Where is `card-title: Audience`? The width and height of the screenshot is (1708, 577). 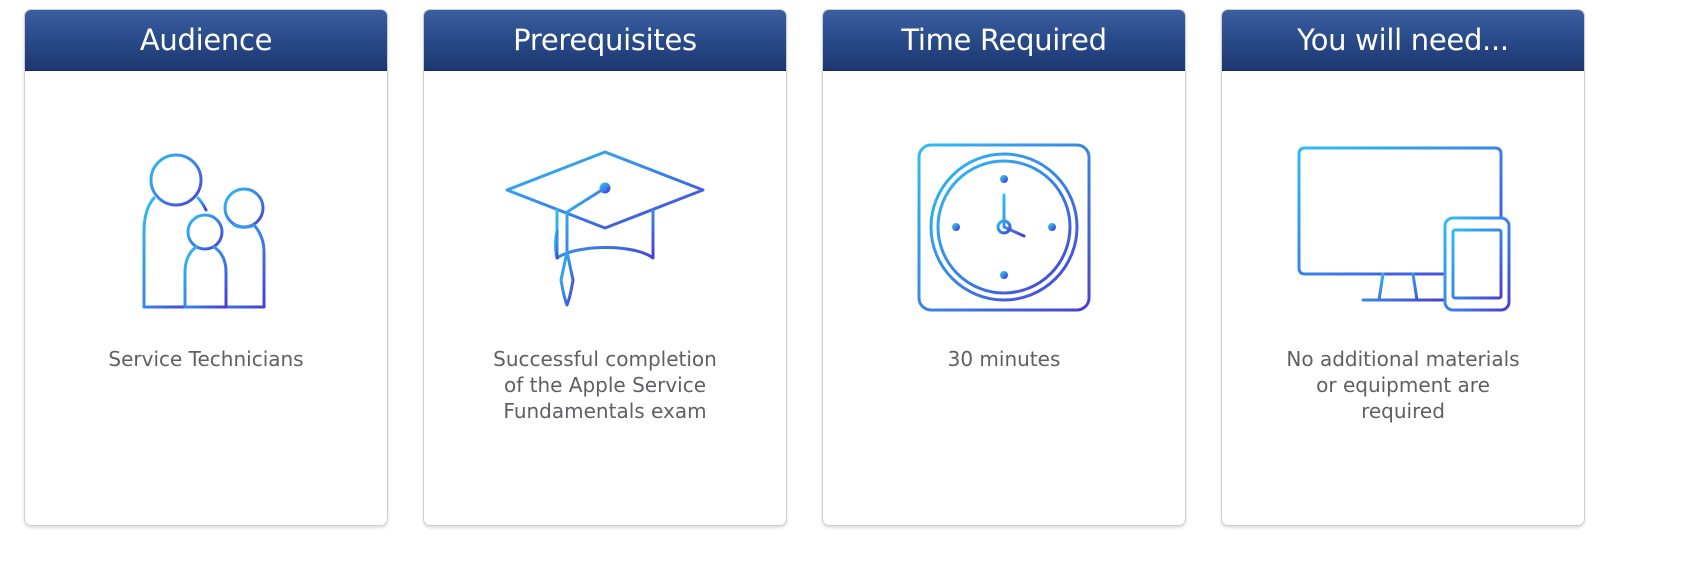
card-title: Audience is located at coordinates (206, 40).